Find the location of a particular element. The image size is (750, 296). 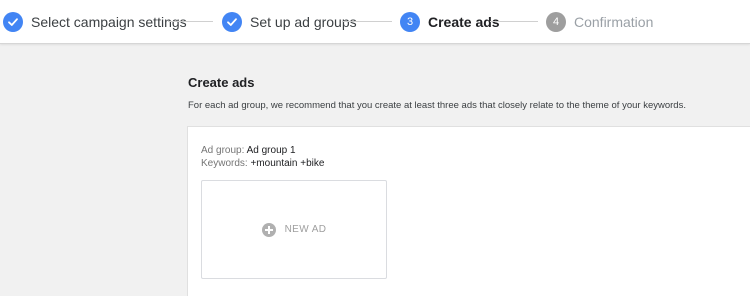

plus-circle-icon is located at coordinates (268, 229).